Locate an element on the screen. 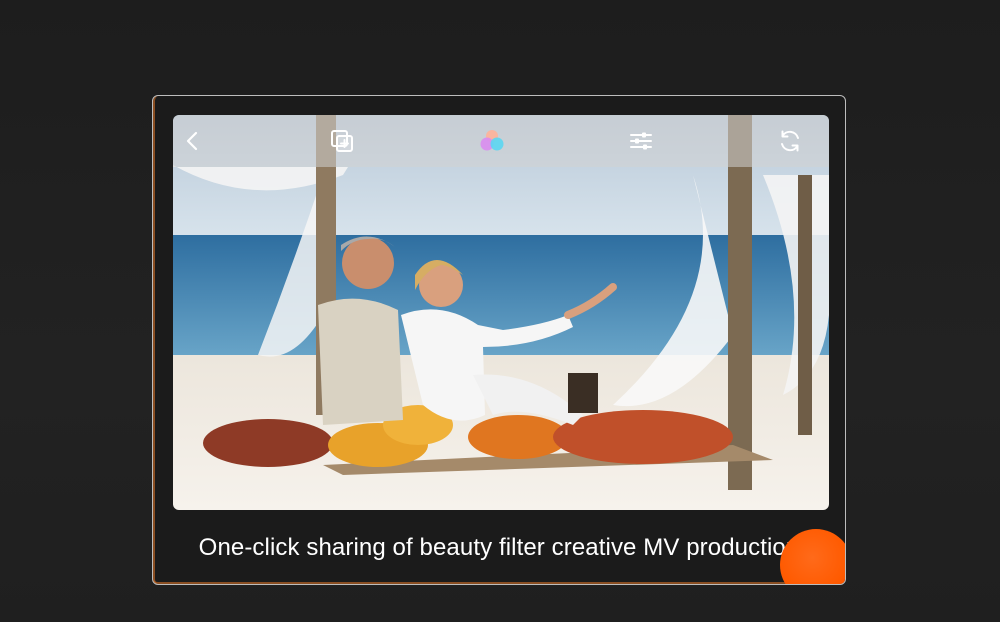 The image size is (1000, 622). add-clip-icon is located at coordinates (342, 141).